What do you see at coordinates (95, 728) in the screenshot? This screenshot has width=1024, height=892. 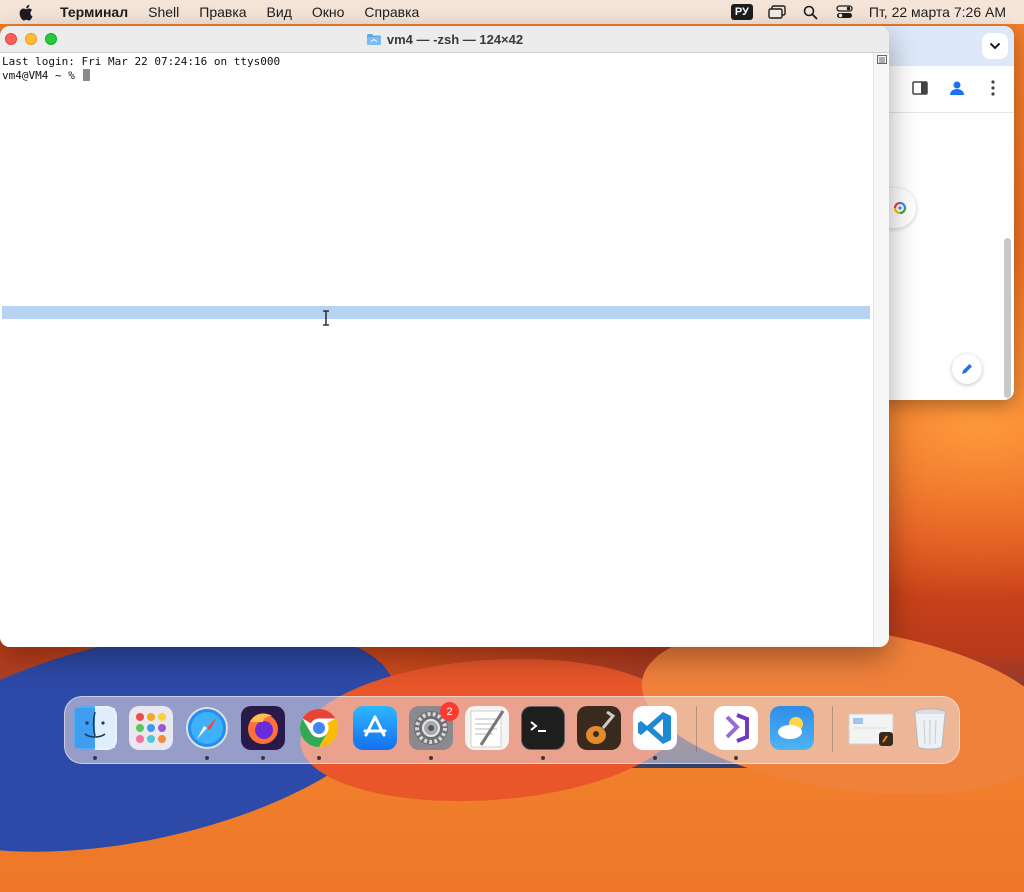 I see `finder-icon` at bounding box center [95, 728].